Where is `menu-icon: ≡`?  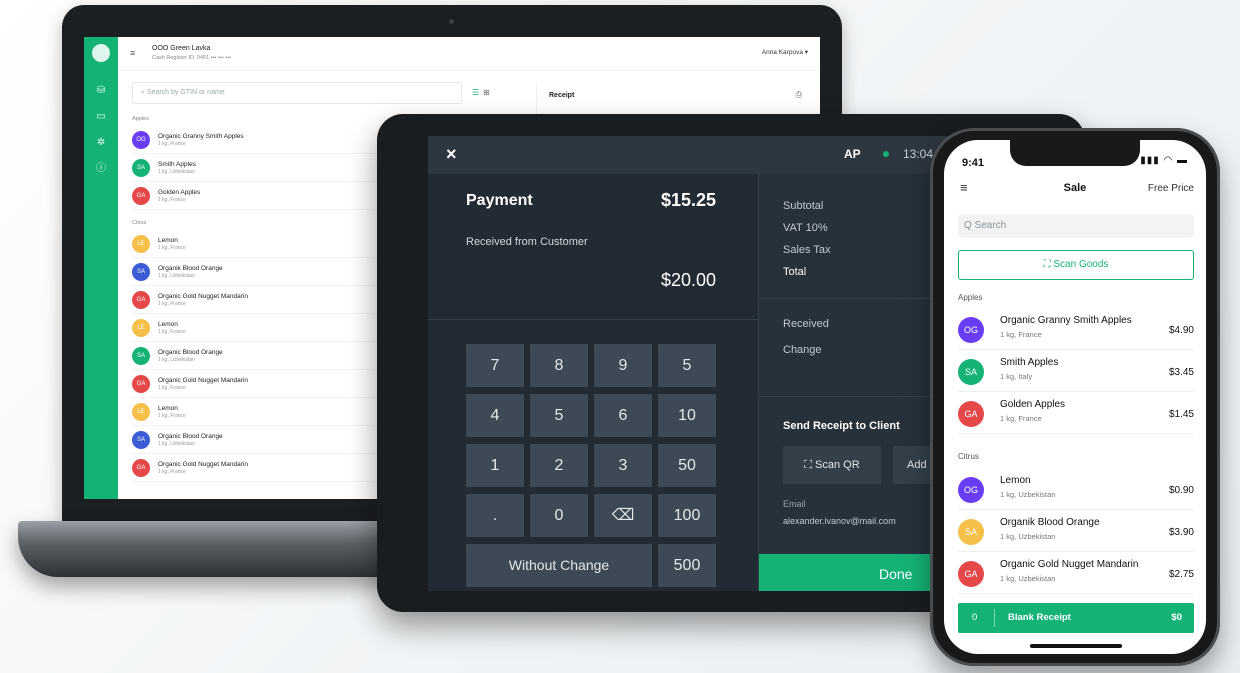 menu-icon: ≡ is located at coordinates (132, 53).